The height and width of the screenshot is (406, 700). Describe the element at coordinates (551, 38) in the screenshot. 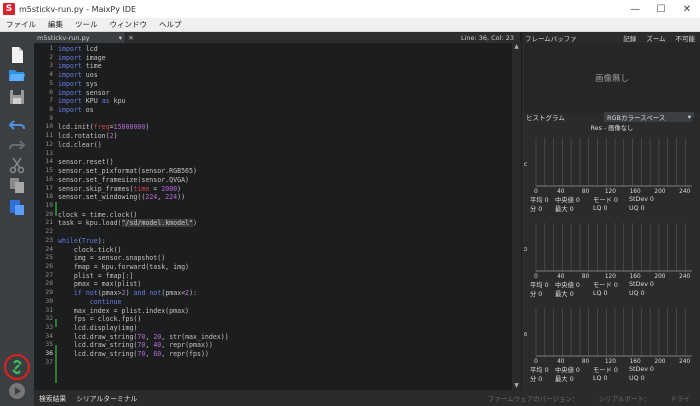

I see `frame-buffer-title: フレームバッファ` at that location.